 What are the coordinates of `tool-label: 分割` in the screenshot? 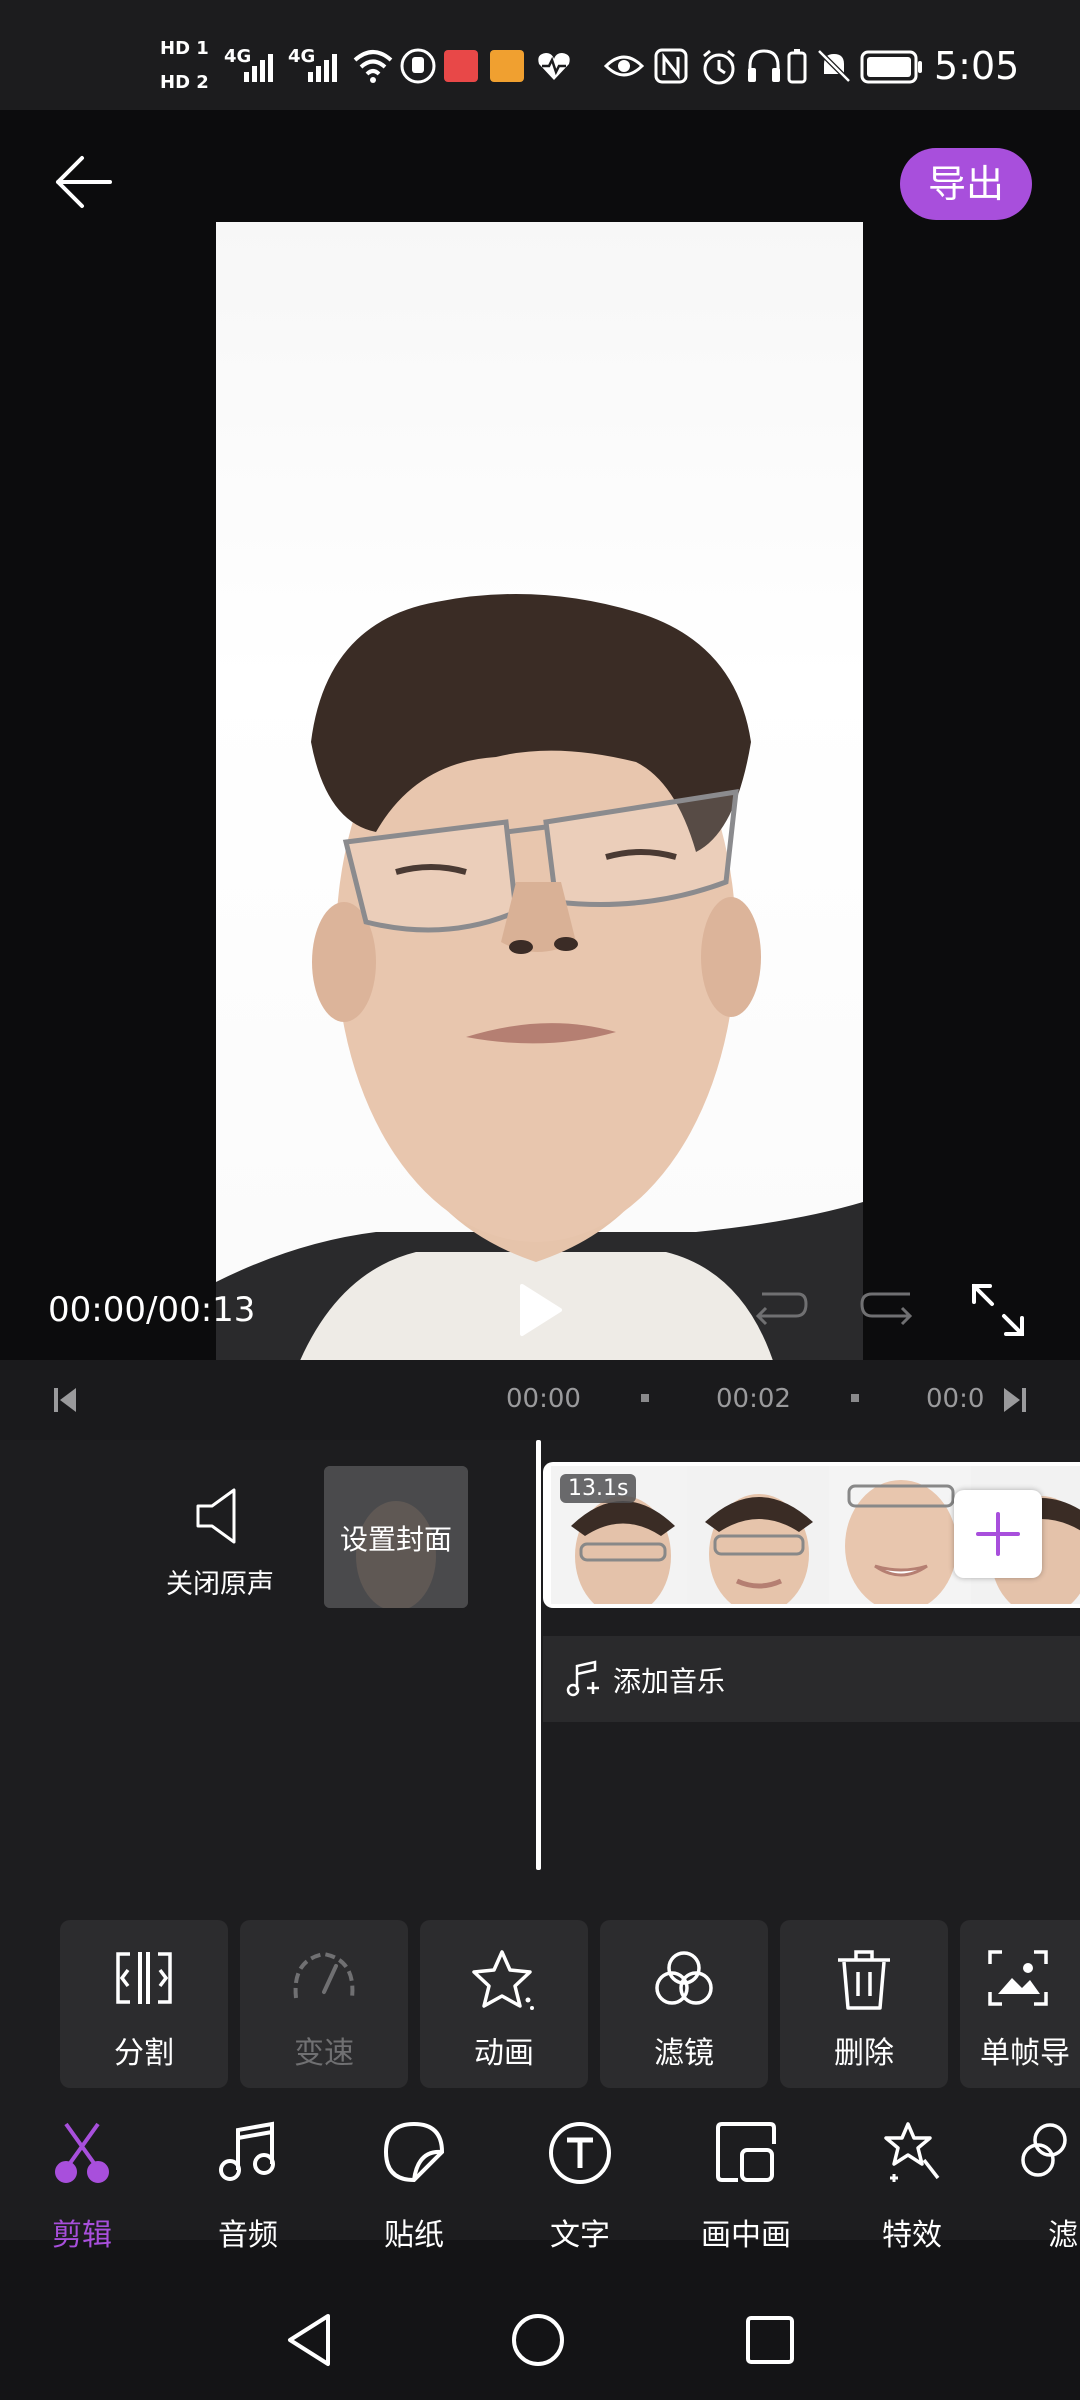 It's located at (144, 2053).